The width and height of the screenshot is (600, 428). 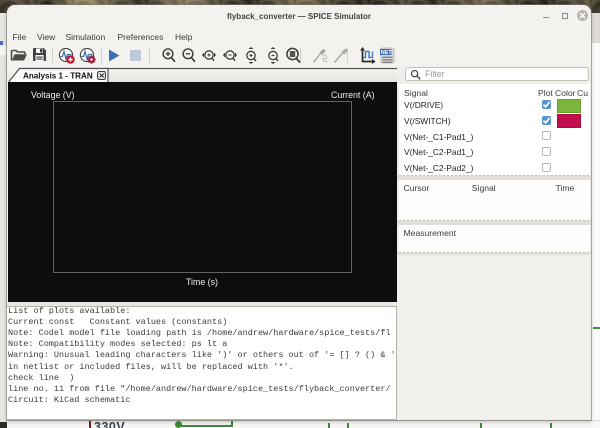 I want to click on svg-text: Analysis 1 - TRAN, so click(x=58, y=76).